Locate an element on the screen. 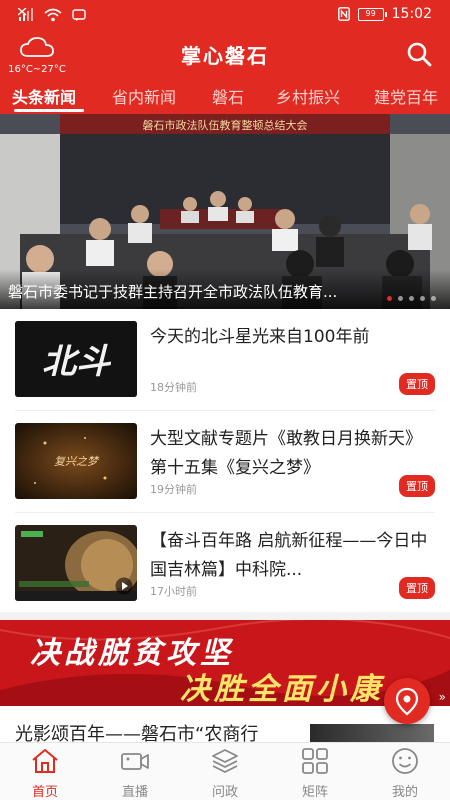 This screenshot has width=450, height=800. news-time: 18分钟前 is located at coordinates (173, 387).